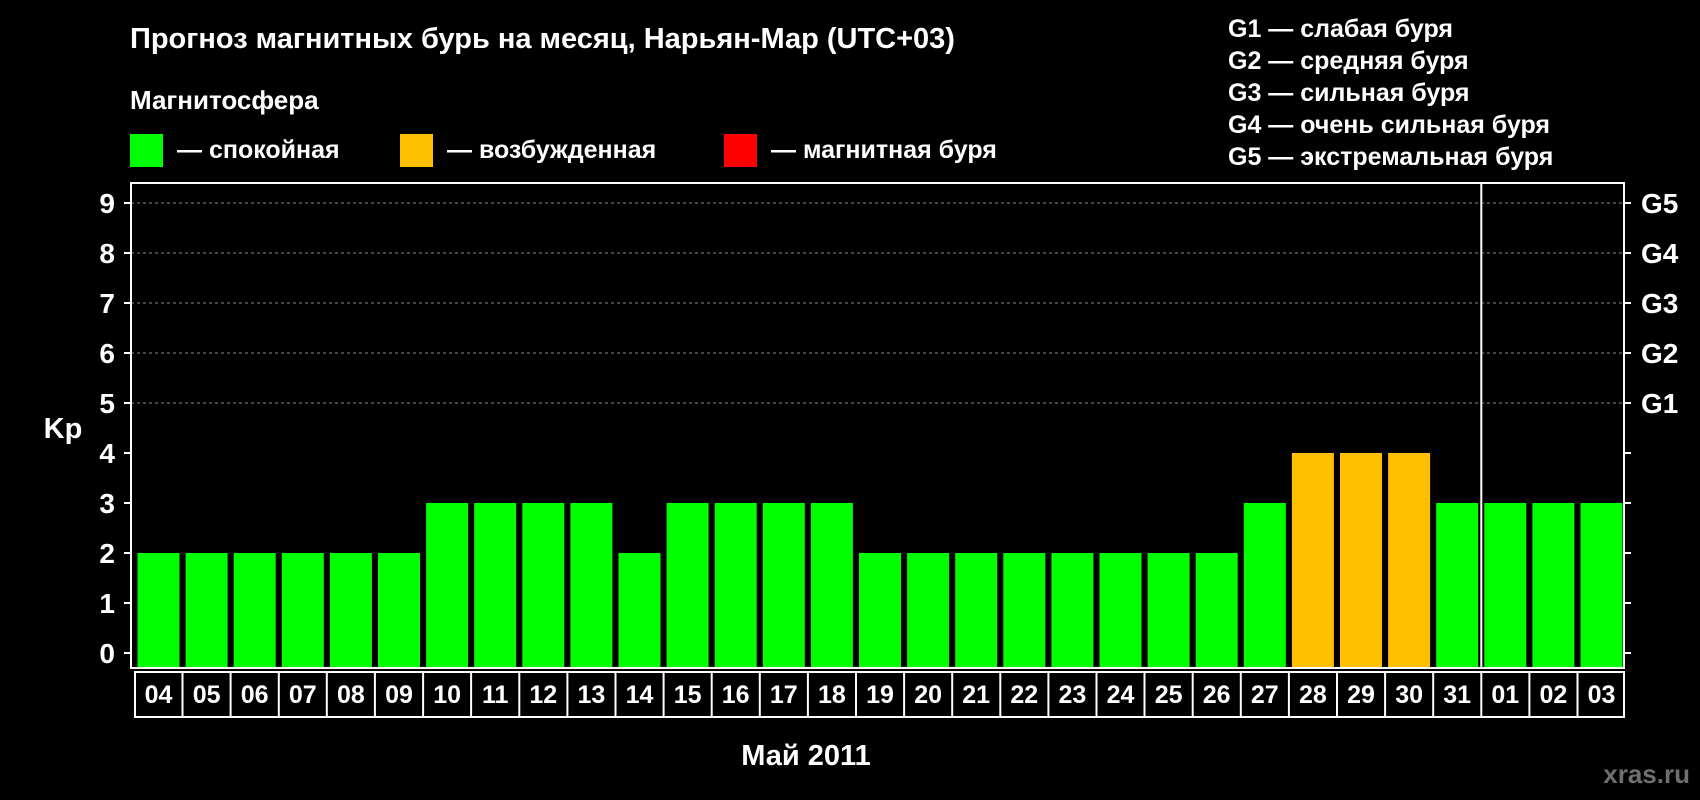 Image resolution: width=1700 pixels, height=800 pixels. I want to click on legend-heading: Магнитосфера, so click(224, 100).